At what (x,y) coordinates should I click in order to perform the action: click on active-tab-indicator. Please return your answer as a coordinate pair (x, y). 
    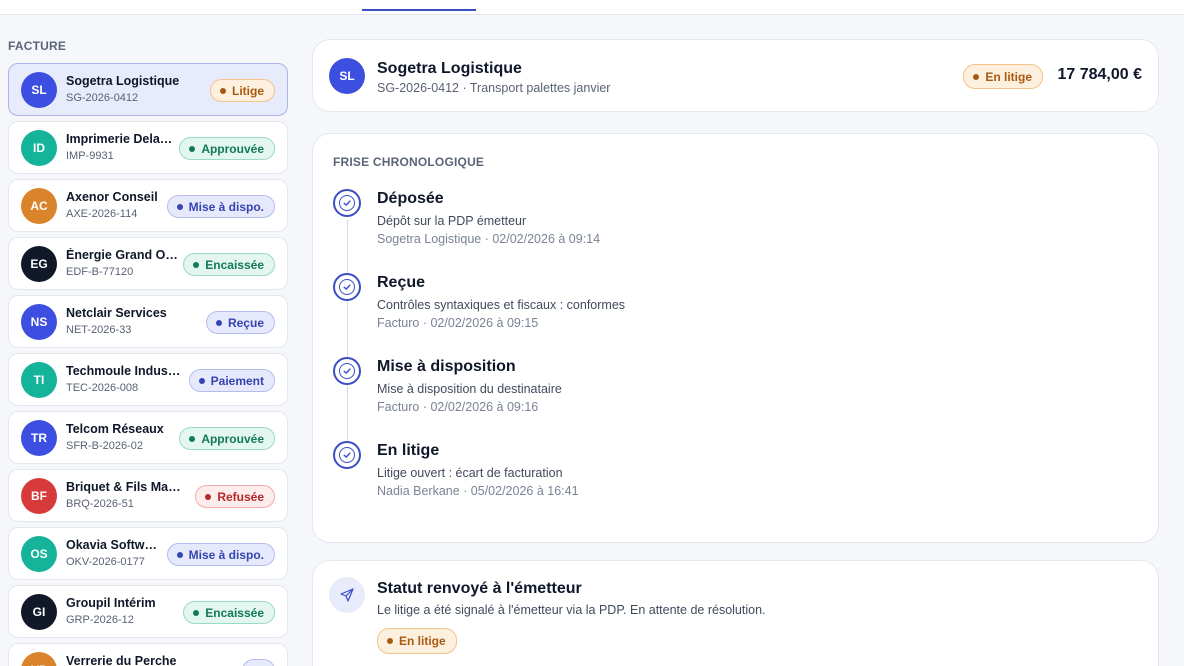
    Looking at the image, I should click on (419, 10).